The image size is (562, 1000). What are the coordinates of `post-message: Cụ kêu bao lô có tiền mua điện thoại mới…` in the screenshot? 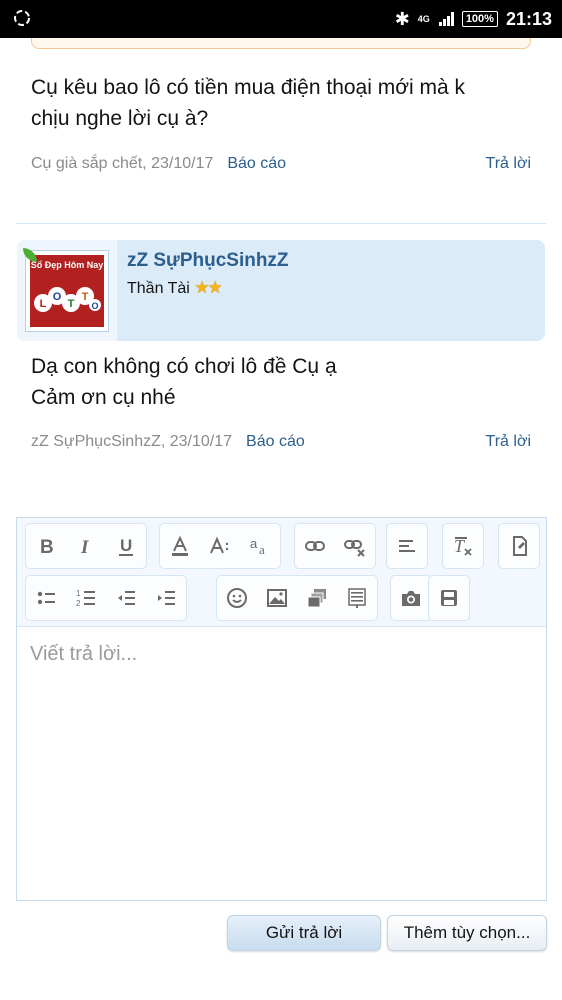 It's located at (248, 103).